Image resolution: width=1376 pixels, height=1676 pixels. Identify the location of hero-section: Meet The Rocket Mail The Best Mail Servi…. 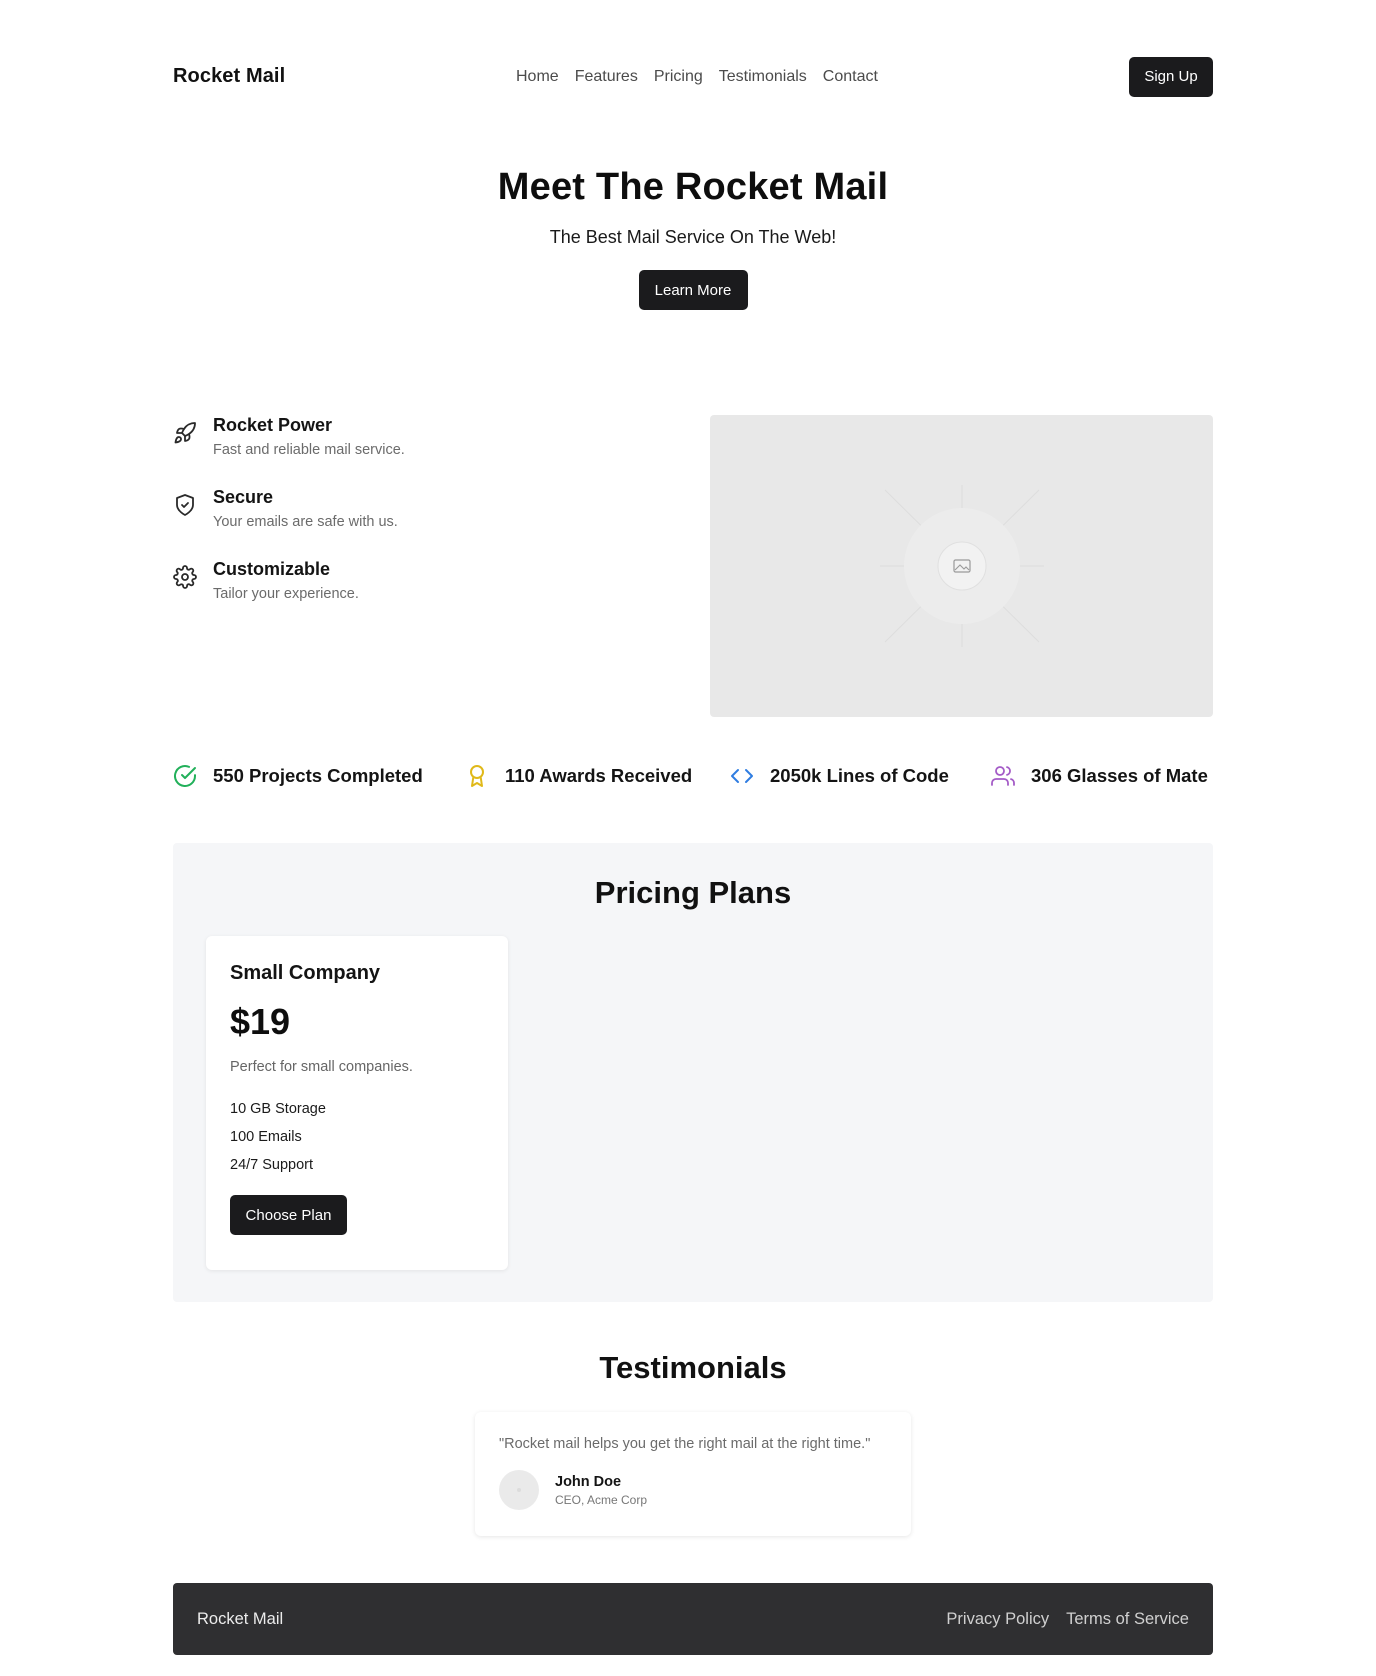
(693, 238).